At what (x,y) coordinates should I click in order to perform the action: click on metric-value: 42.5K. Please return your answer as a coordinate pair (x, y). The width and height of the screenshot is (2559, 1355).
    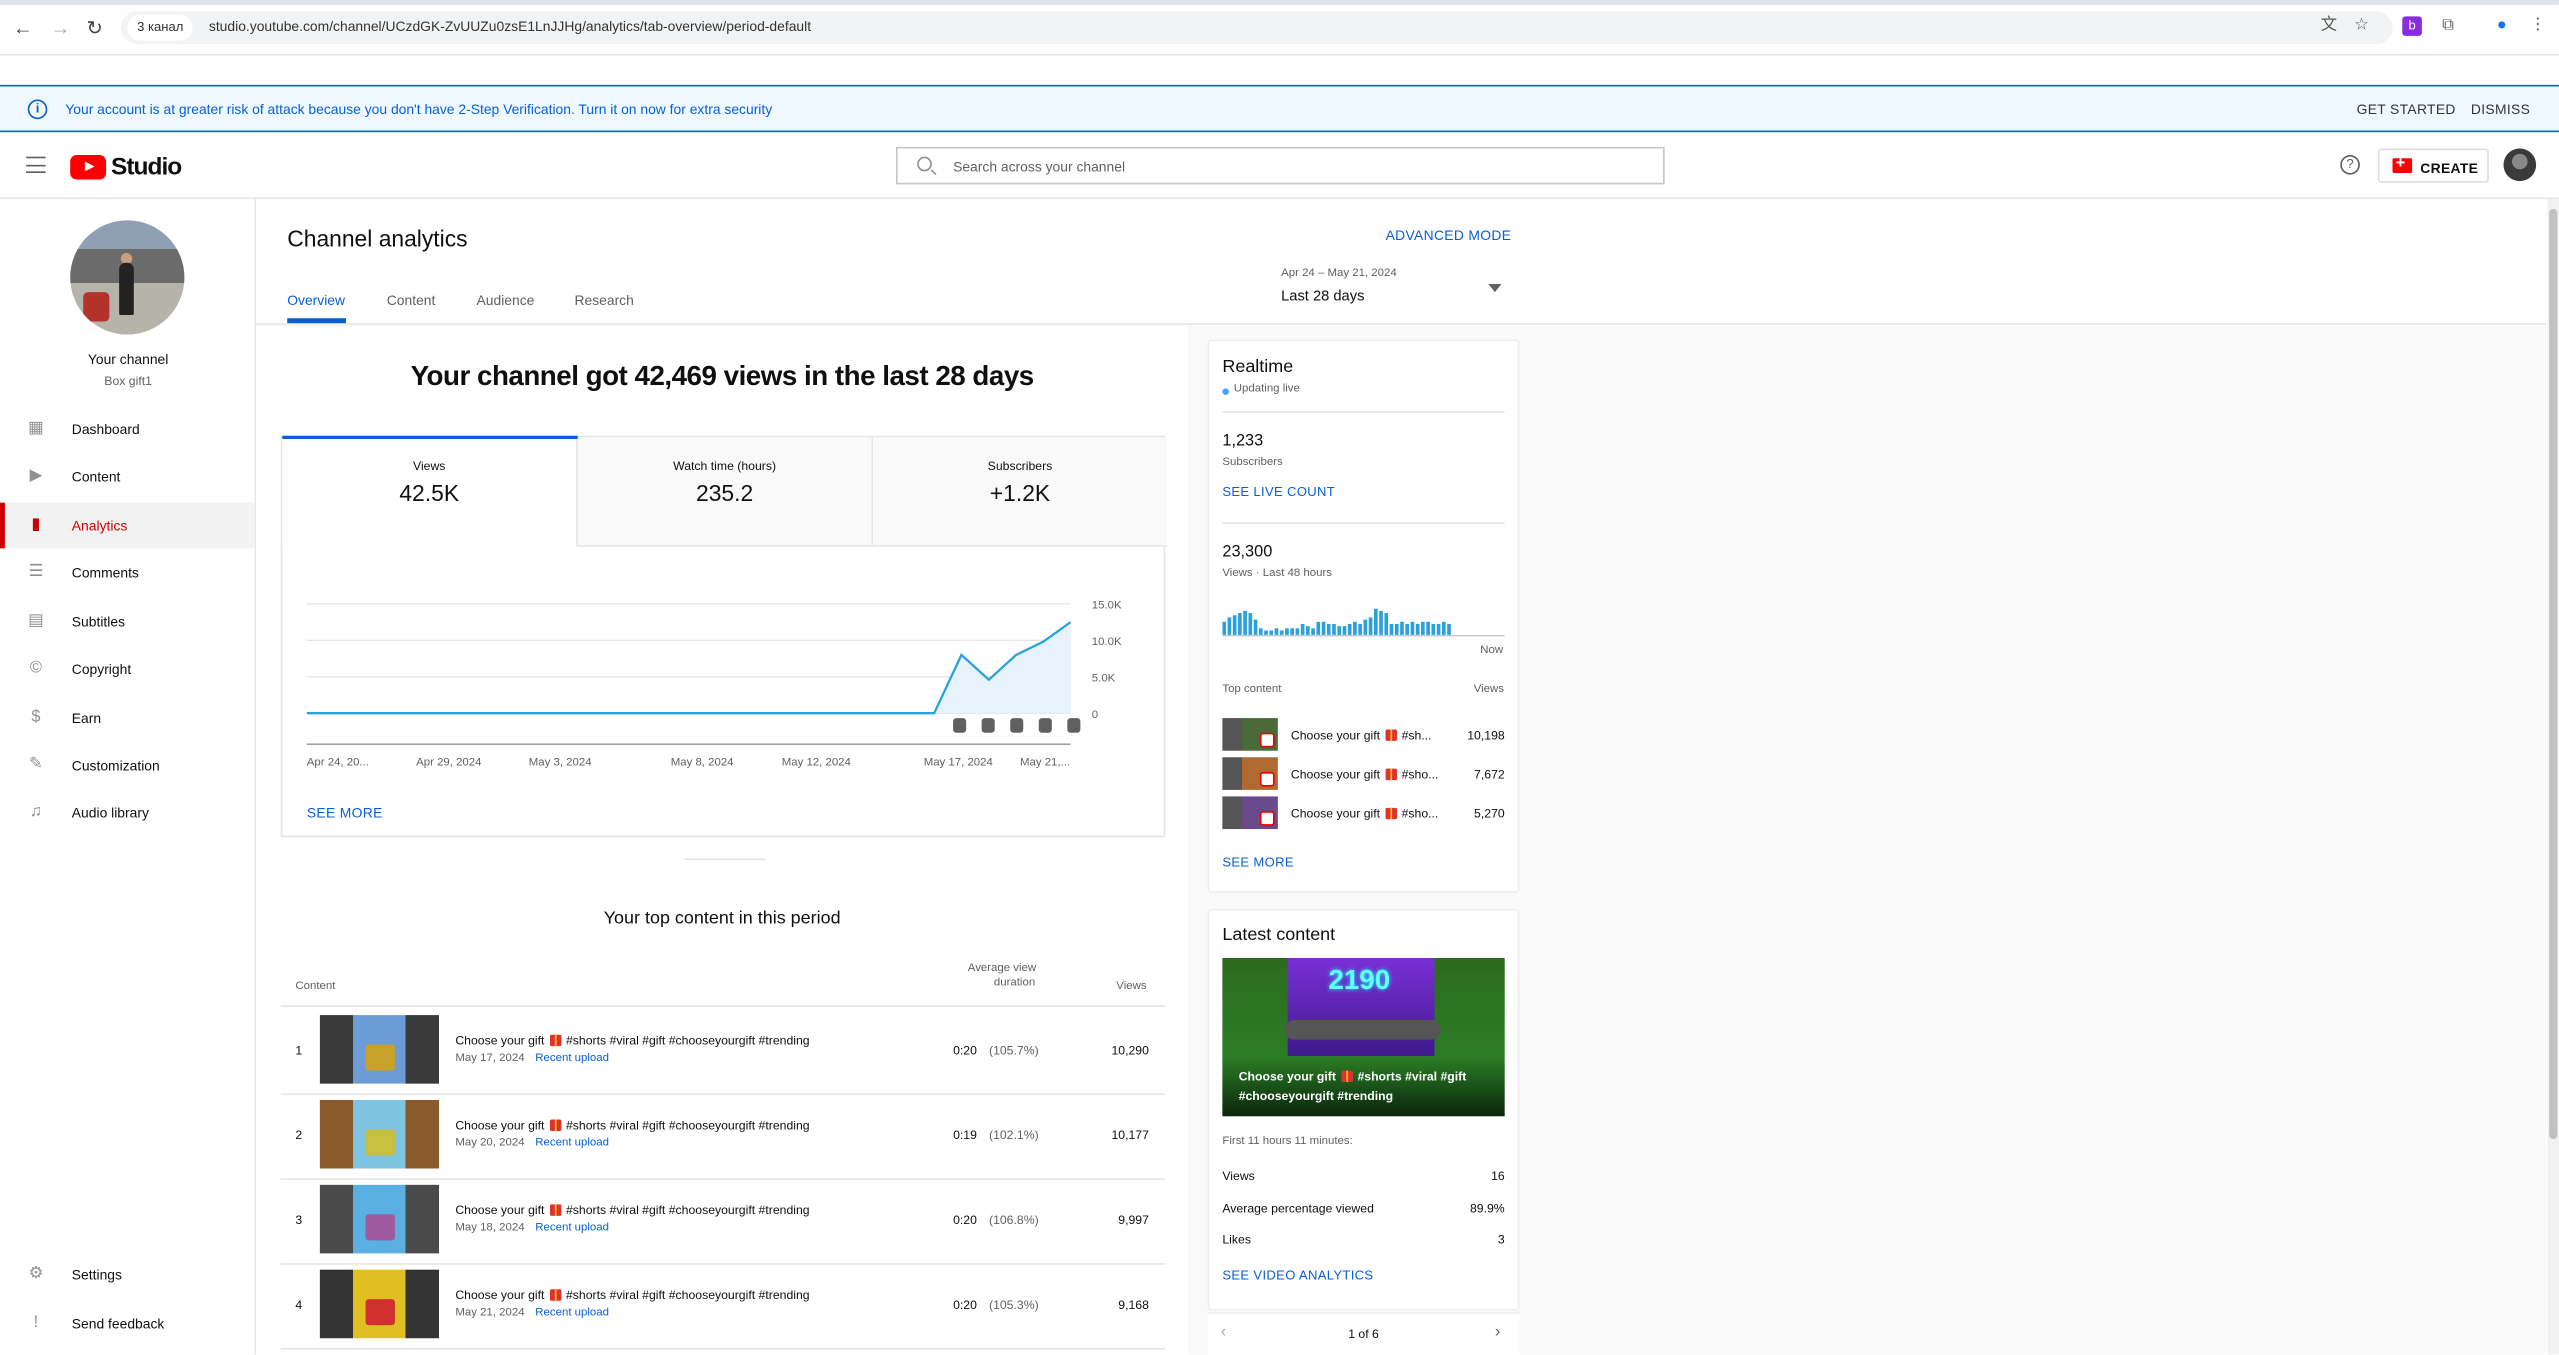
    Looking at the image, I should click on (429, 492).